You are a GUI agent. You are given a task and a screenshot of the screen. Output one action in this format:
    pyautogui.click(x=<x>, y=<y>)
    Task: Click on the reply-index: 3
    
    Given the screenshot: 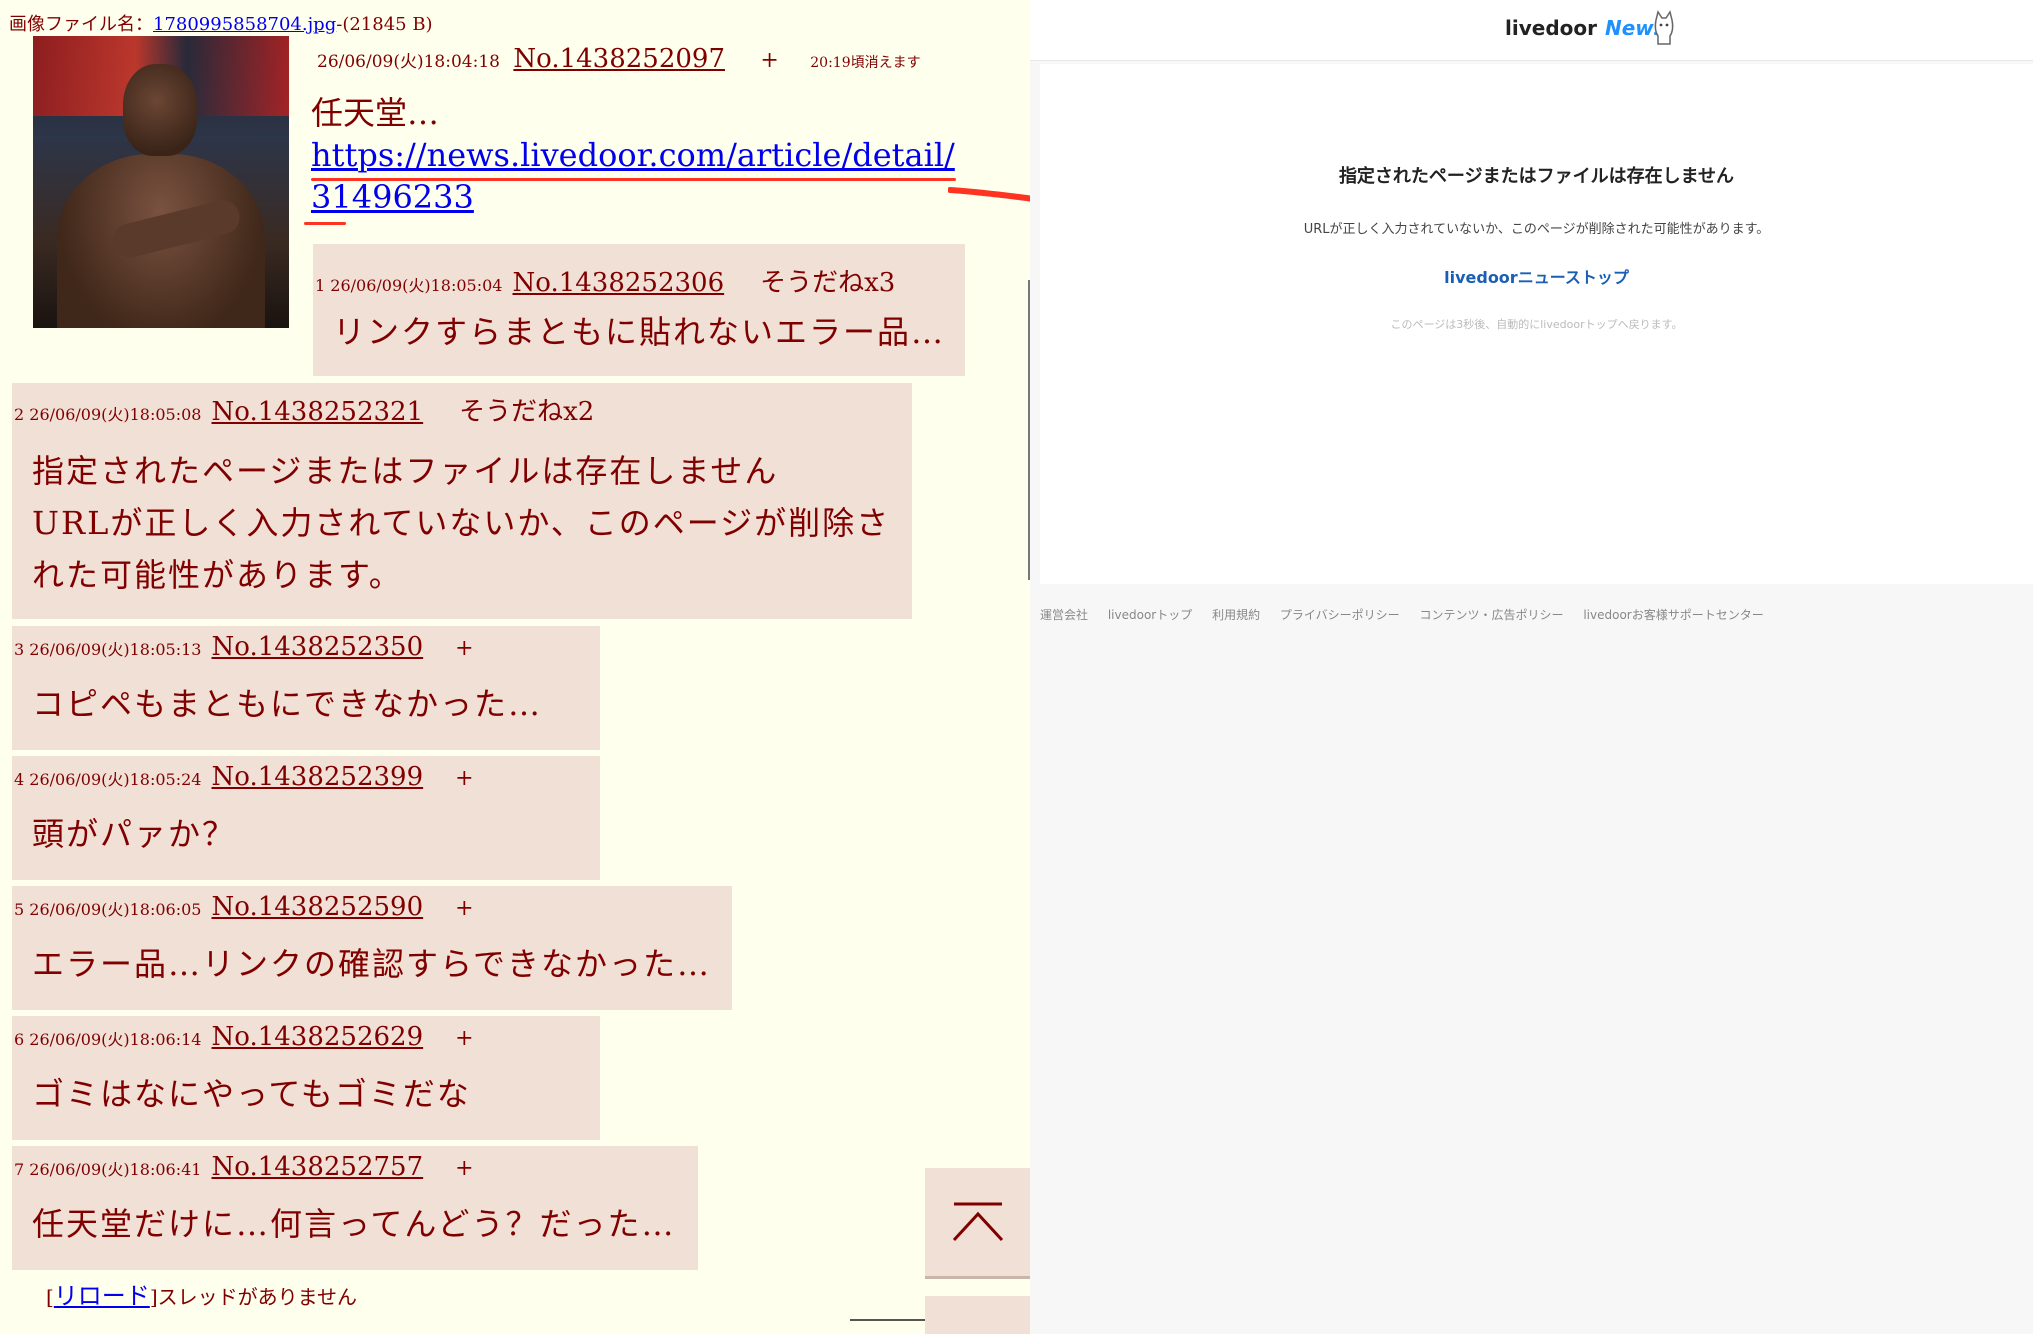 What is the action you would take?
    pyautogui.click(x=19, y=649)
    